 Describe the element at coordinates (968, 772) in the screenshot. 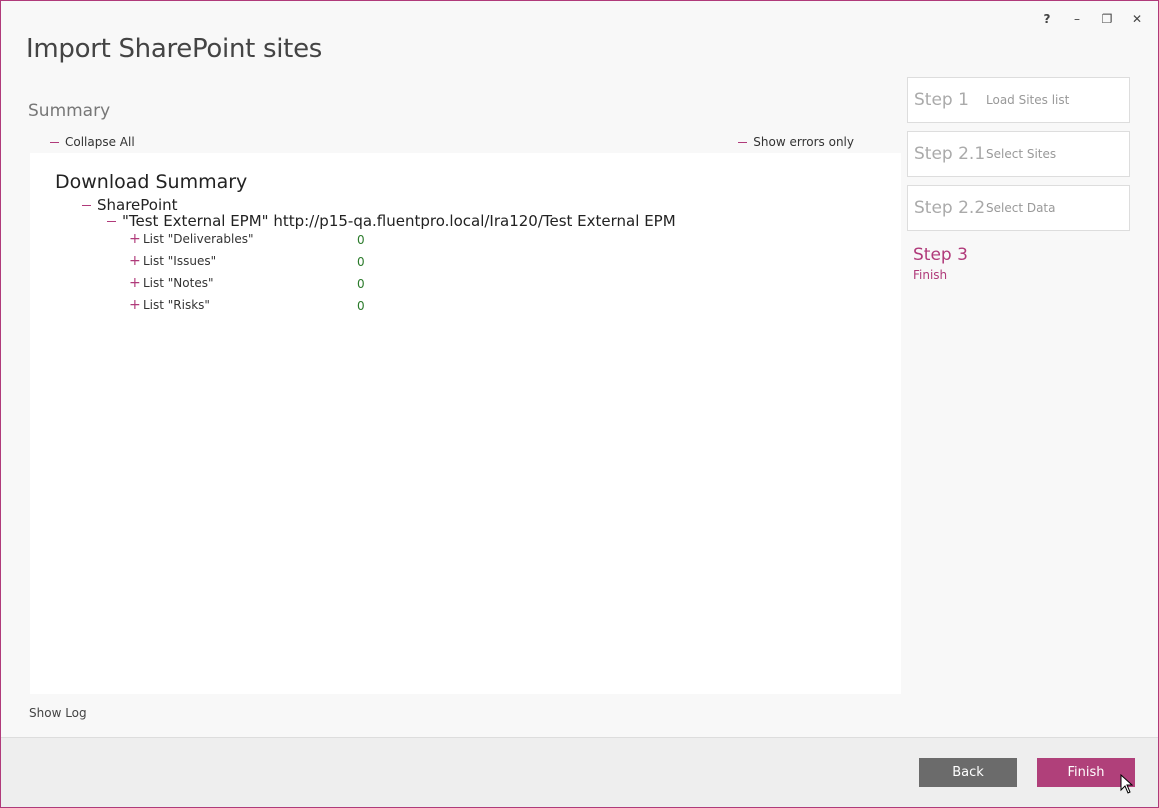

I see `back-button: Back` at that location.